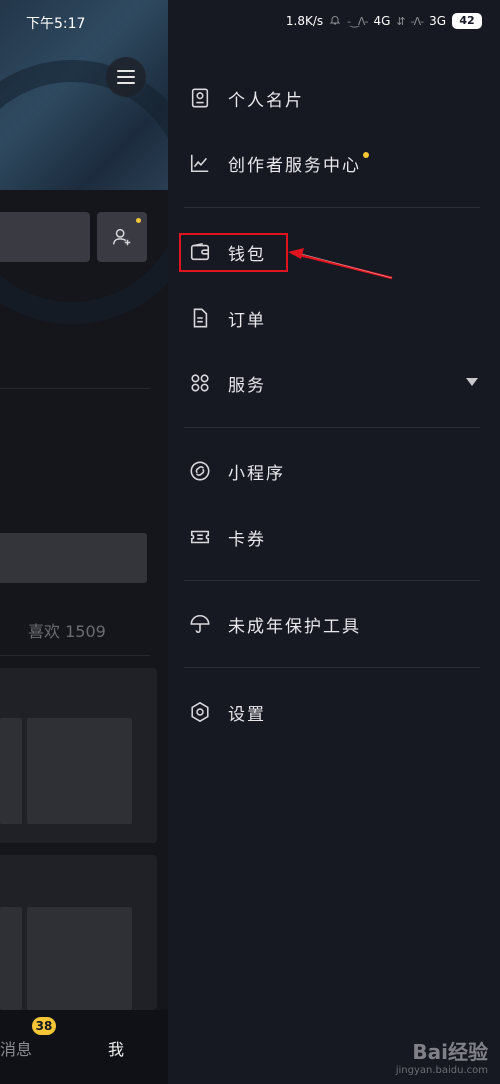 The height and width of the screenshot is (1084, 500). What do you see at coordinates (338, 712) in the screenshot?
I see `menu-item-settings: 设置` at bounding box center [338, 712].